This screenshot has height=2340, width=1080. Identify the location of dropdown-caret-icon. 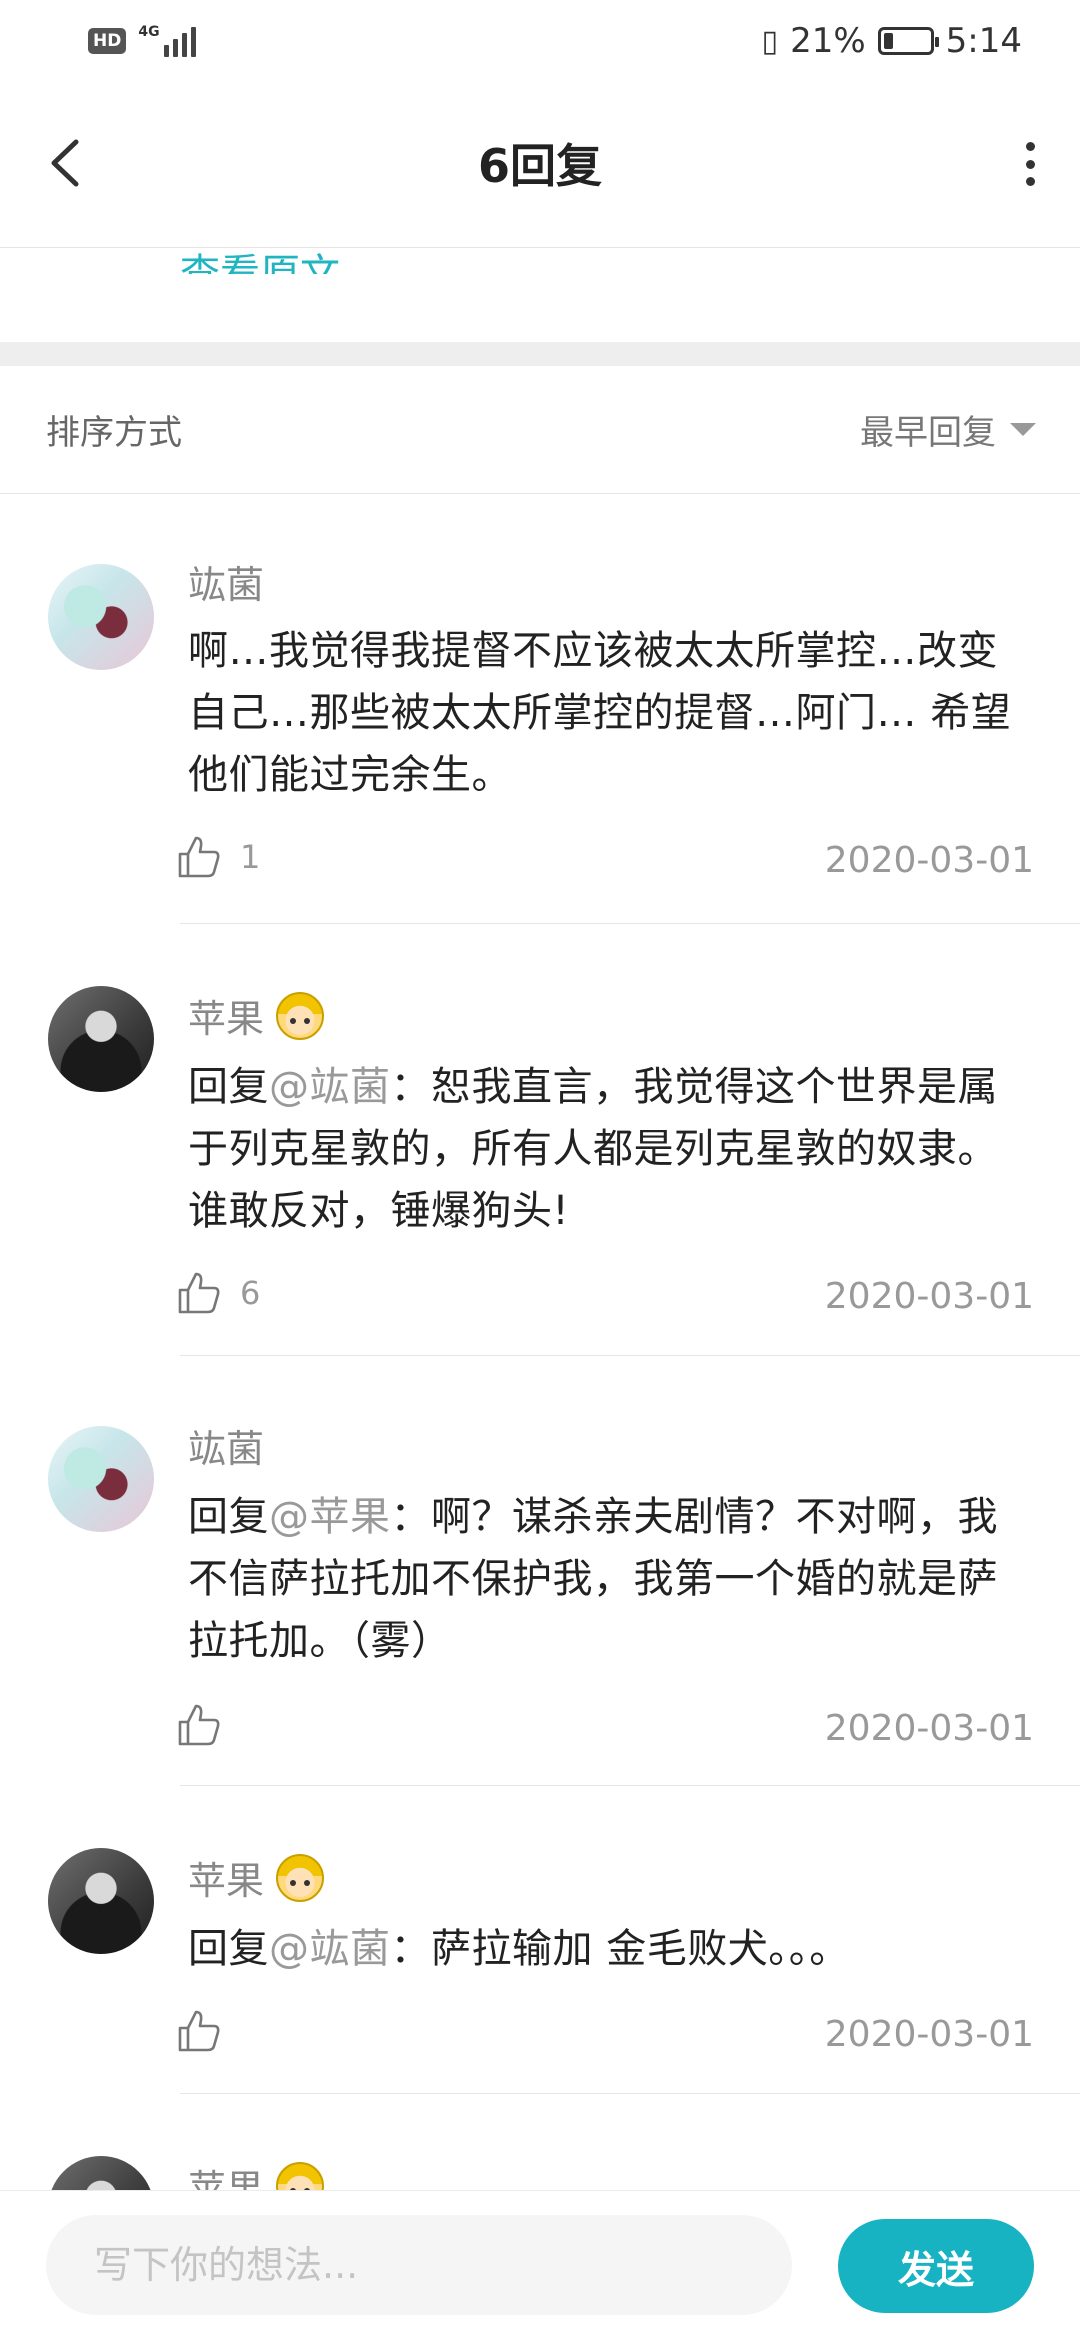
(1023, 429).